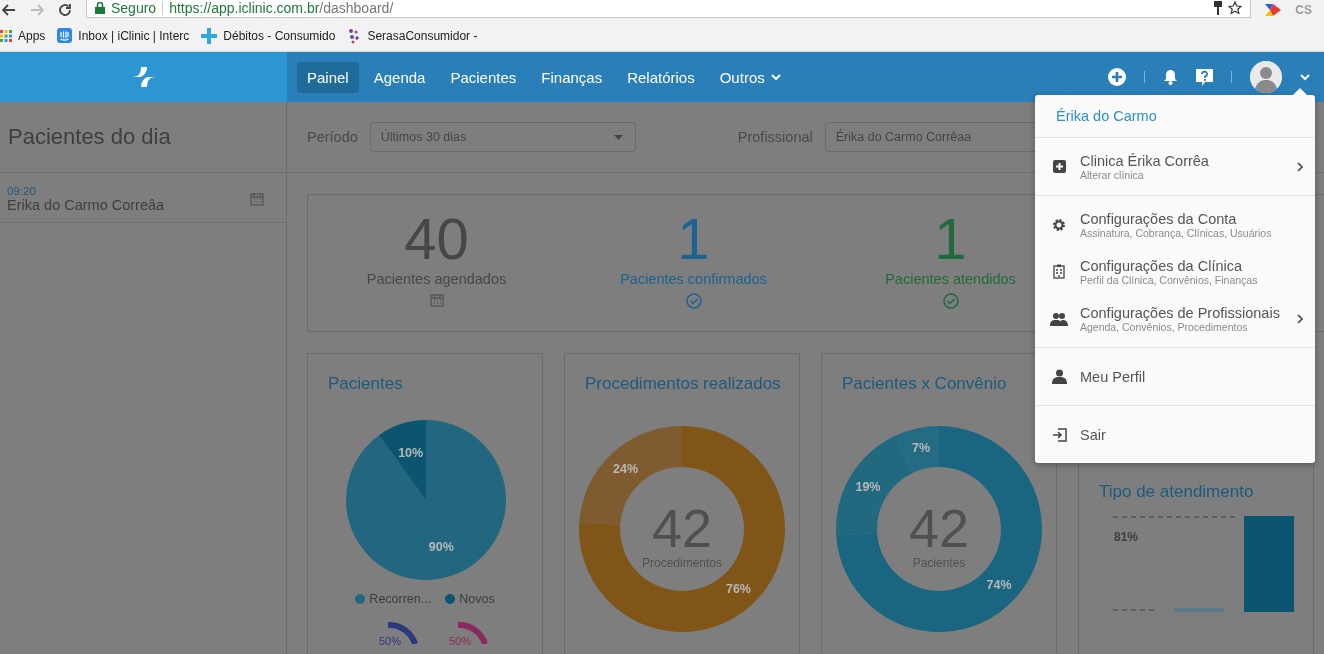 The height and width of the screenshot is (654, 1324). I want to click on nav-tab: Outros, so click(750, 77).